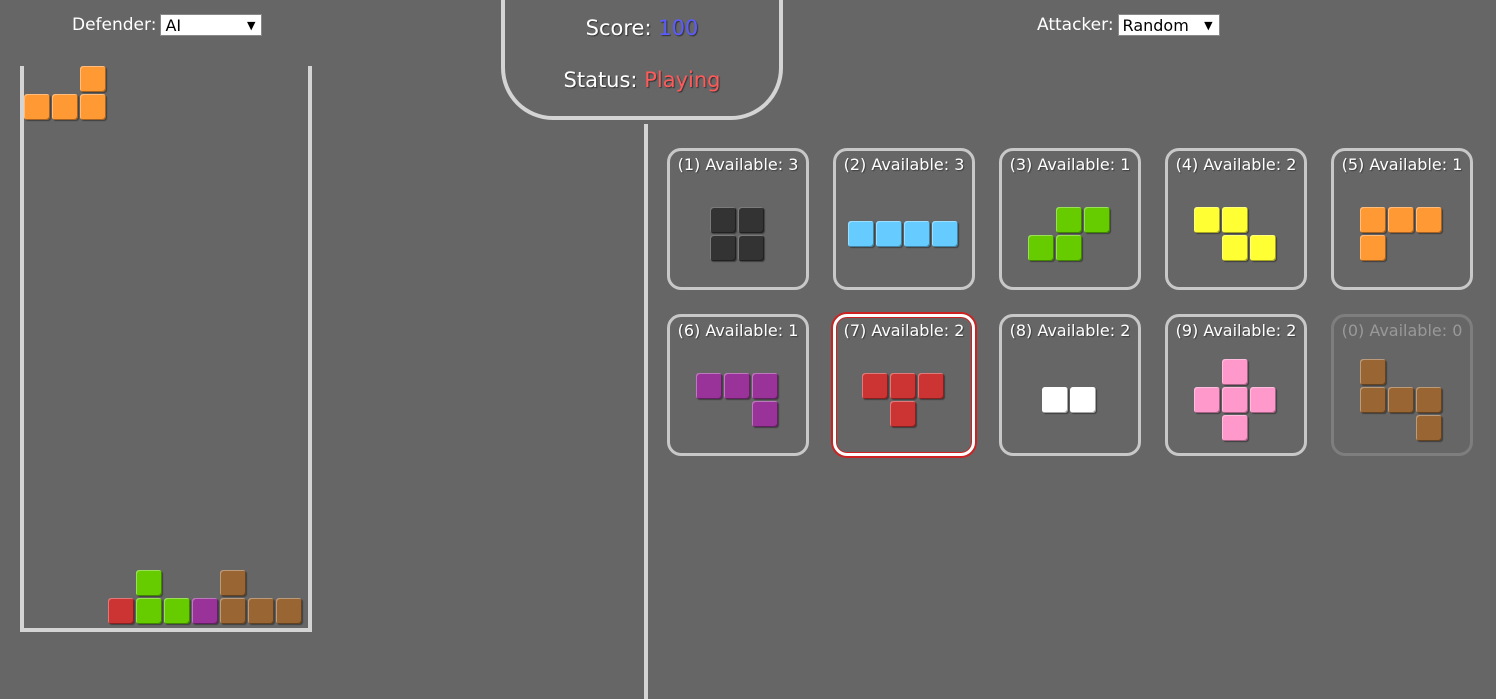 This screenshot has width=1496, height=699. I want to click on piece-card-9: (9) Available: 2, so click(1236, 385).